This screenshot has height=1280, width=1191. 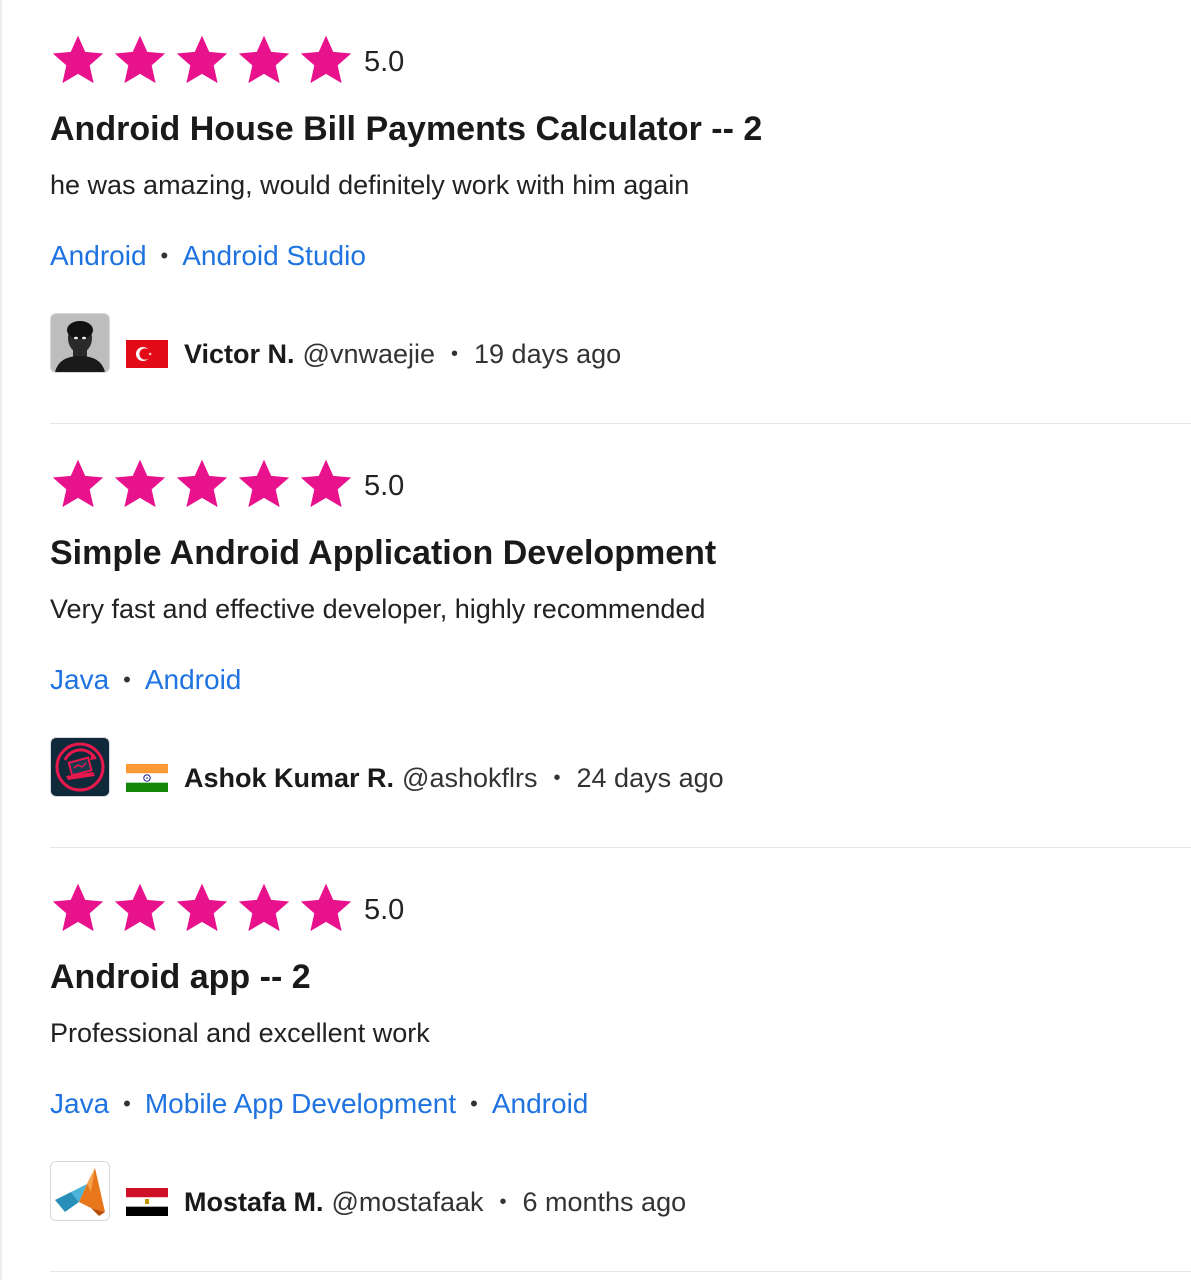 What do you see at coordinates (289, 778) in the screenshot?
I see `reviewer-name: Ashok Kumar R.` at bounding box center [289, 778].